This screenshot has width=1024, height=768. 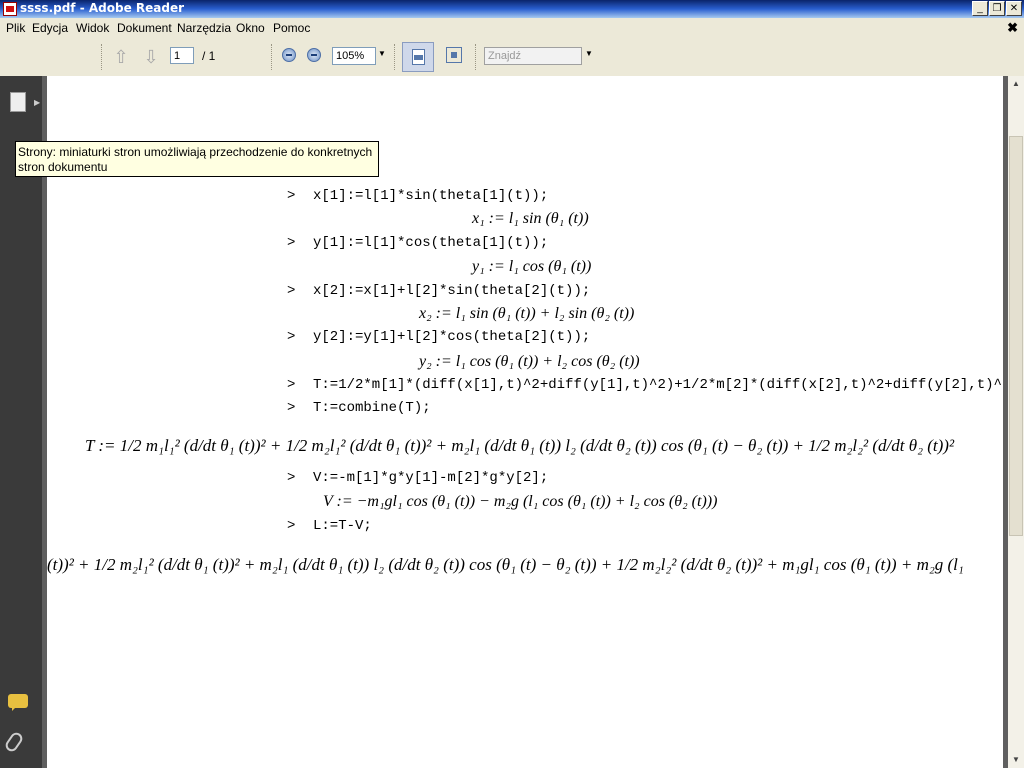 I want to click on zoom-out-icon, so click(x=289, y=55).